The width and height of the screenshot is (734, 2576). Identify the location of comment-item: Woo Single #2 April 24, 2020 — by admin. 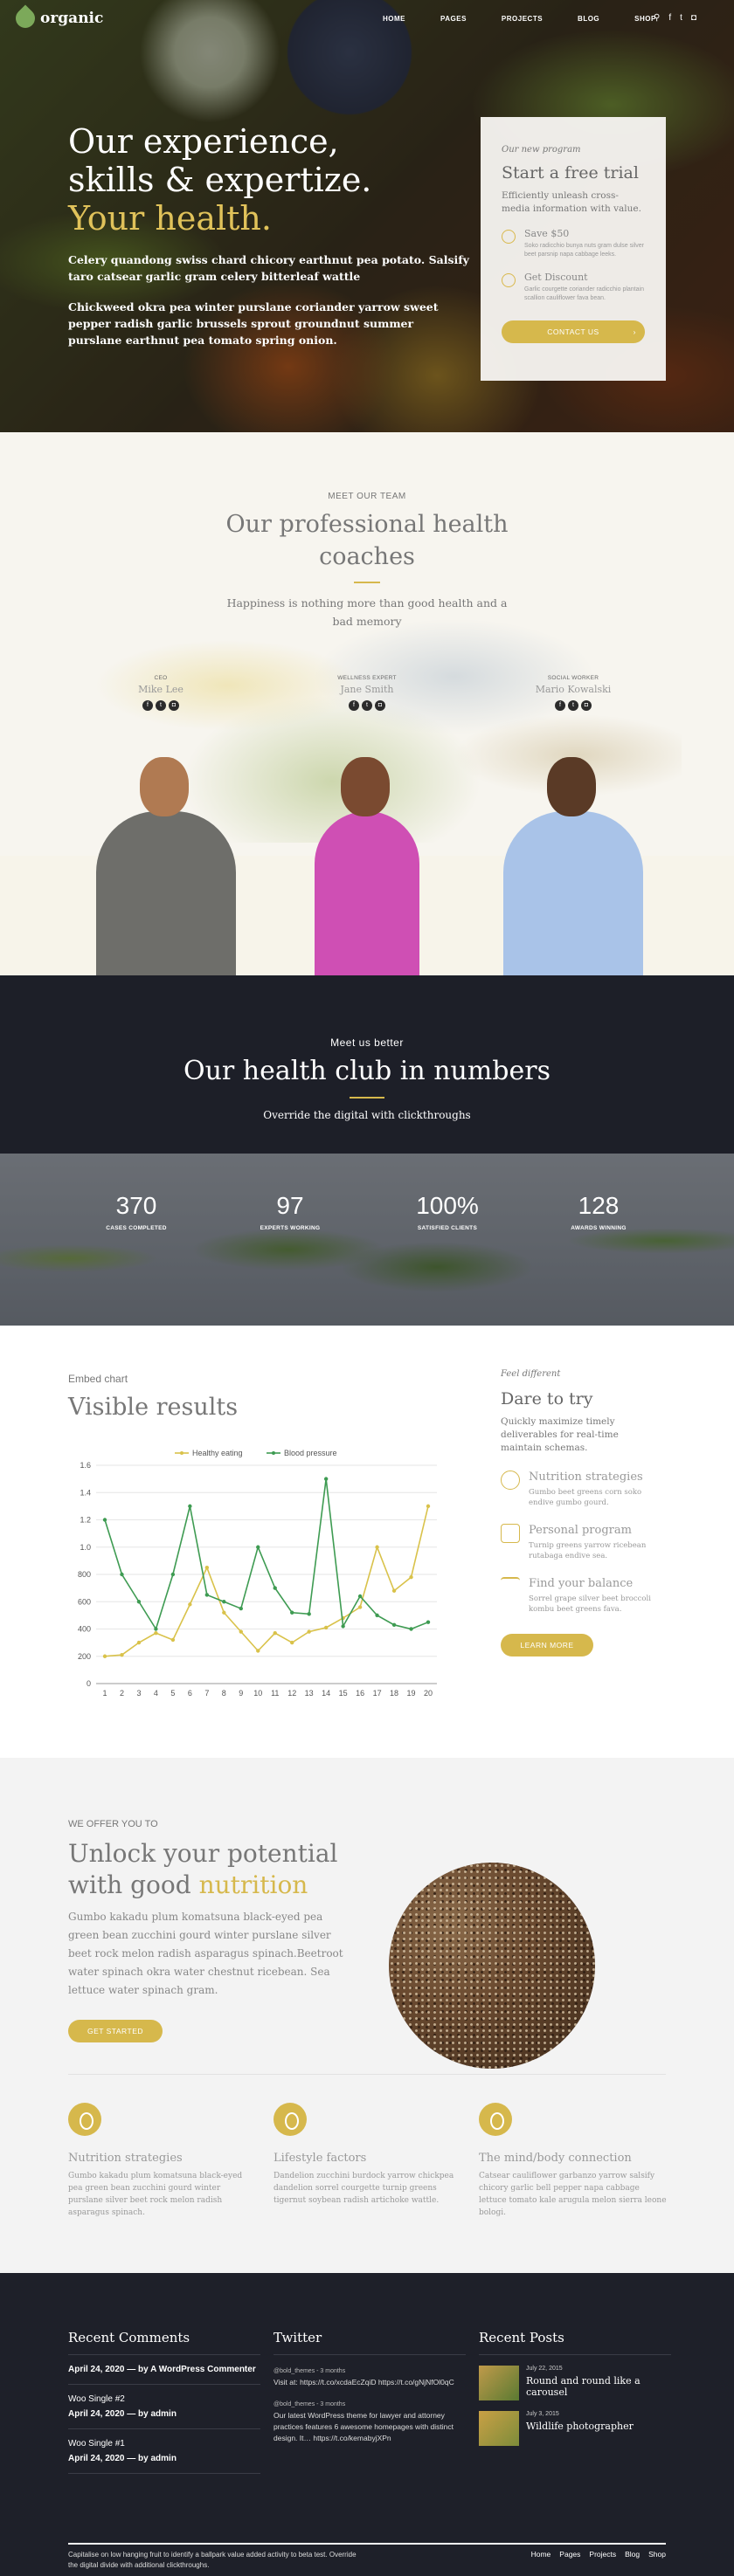
(164, 2407).